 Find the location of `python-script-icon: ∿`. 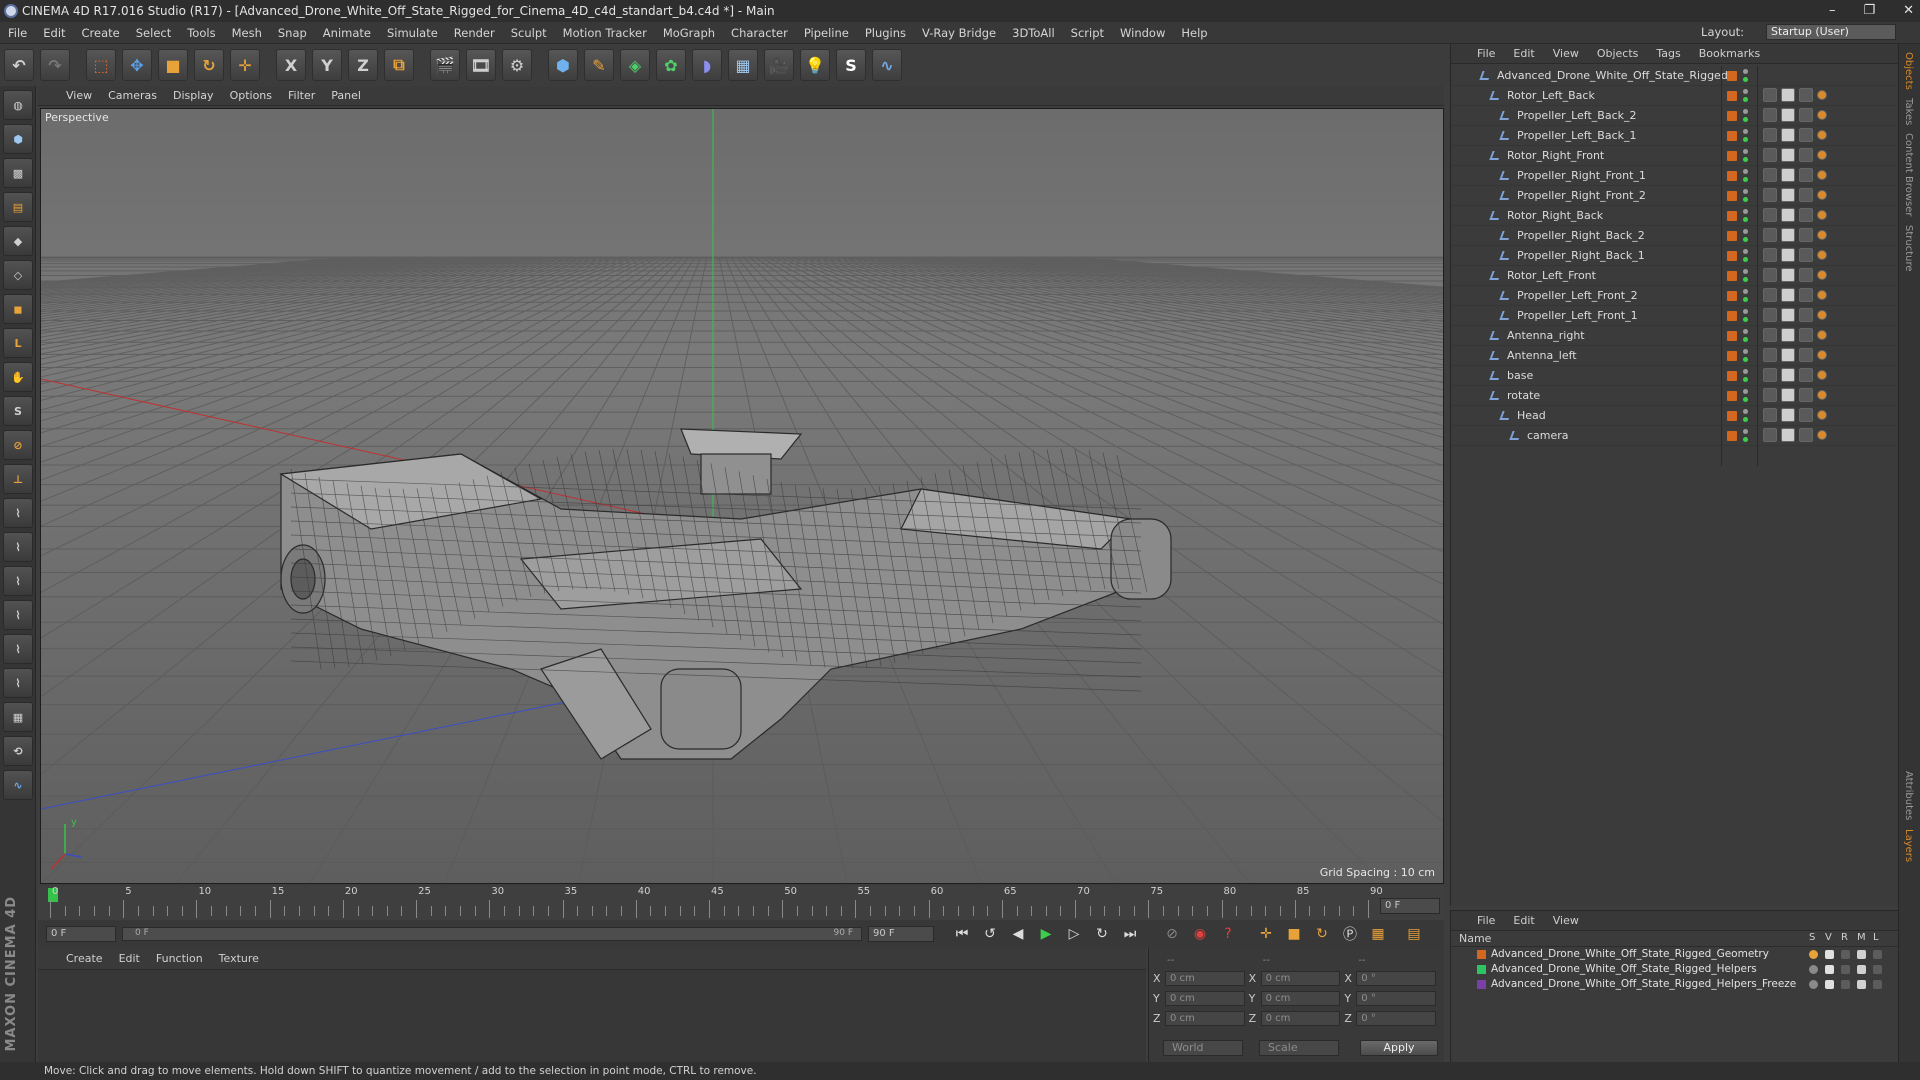

python-script-icon: ∿ is located at coordinates (18, 785).